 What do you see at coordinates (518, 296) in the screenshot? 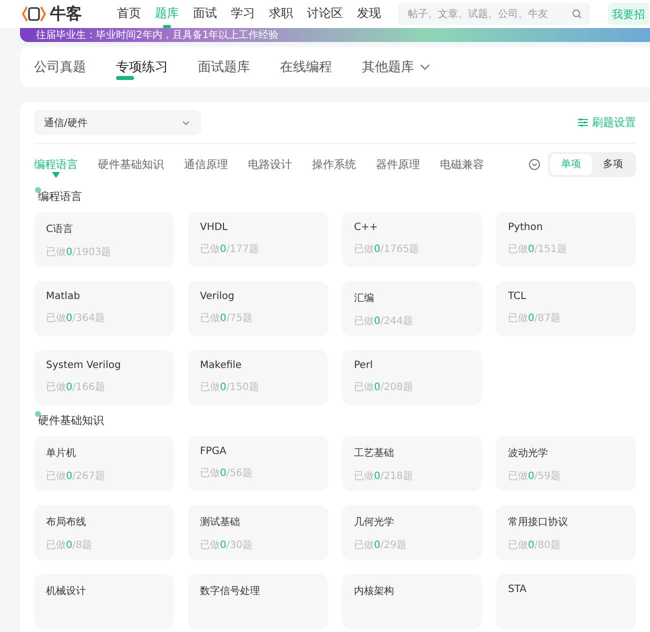
I see `topic-name: TCL` at bounding box center [518, 296].